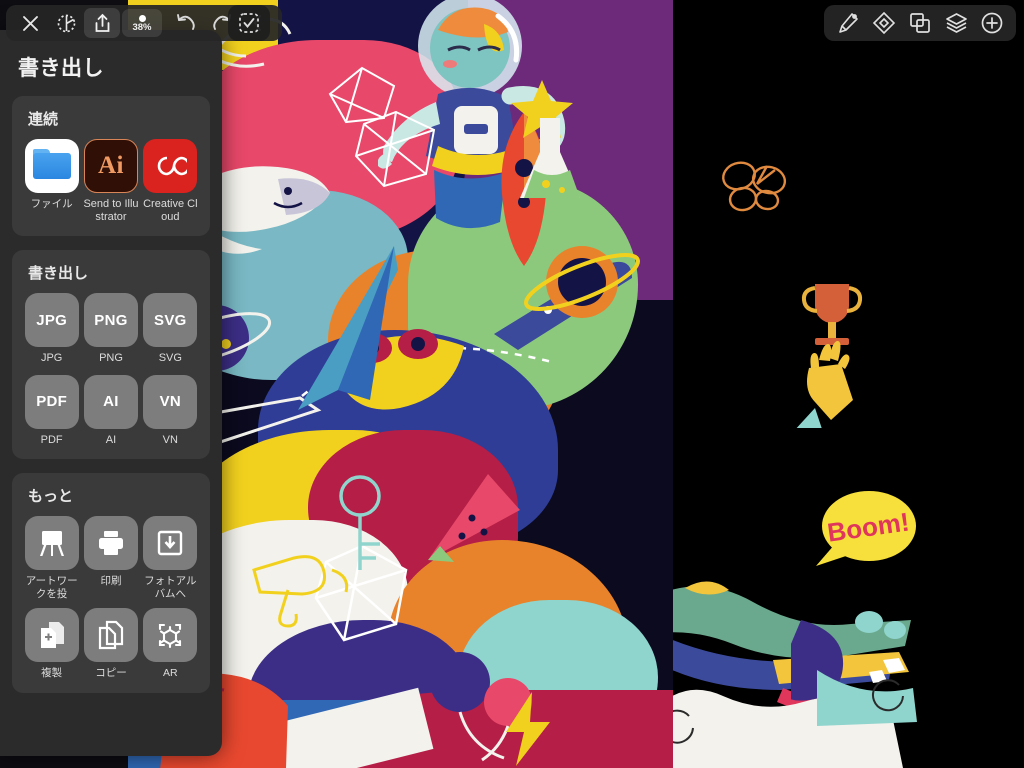  What do you see at coordinates (142, 27) in the screenshot?
I see `zoom-value: 38%` at bounding box center [142, 27].